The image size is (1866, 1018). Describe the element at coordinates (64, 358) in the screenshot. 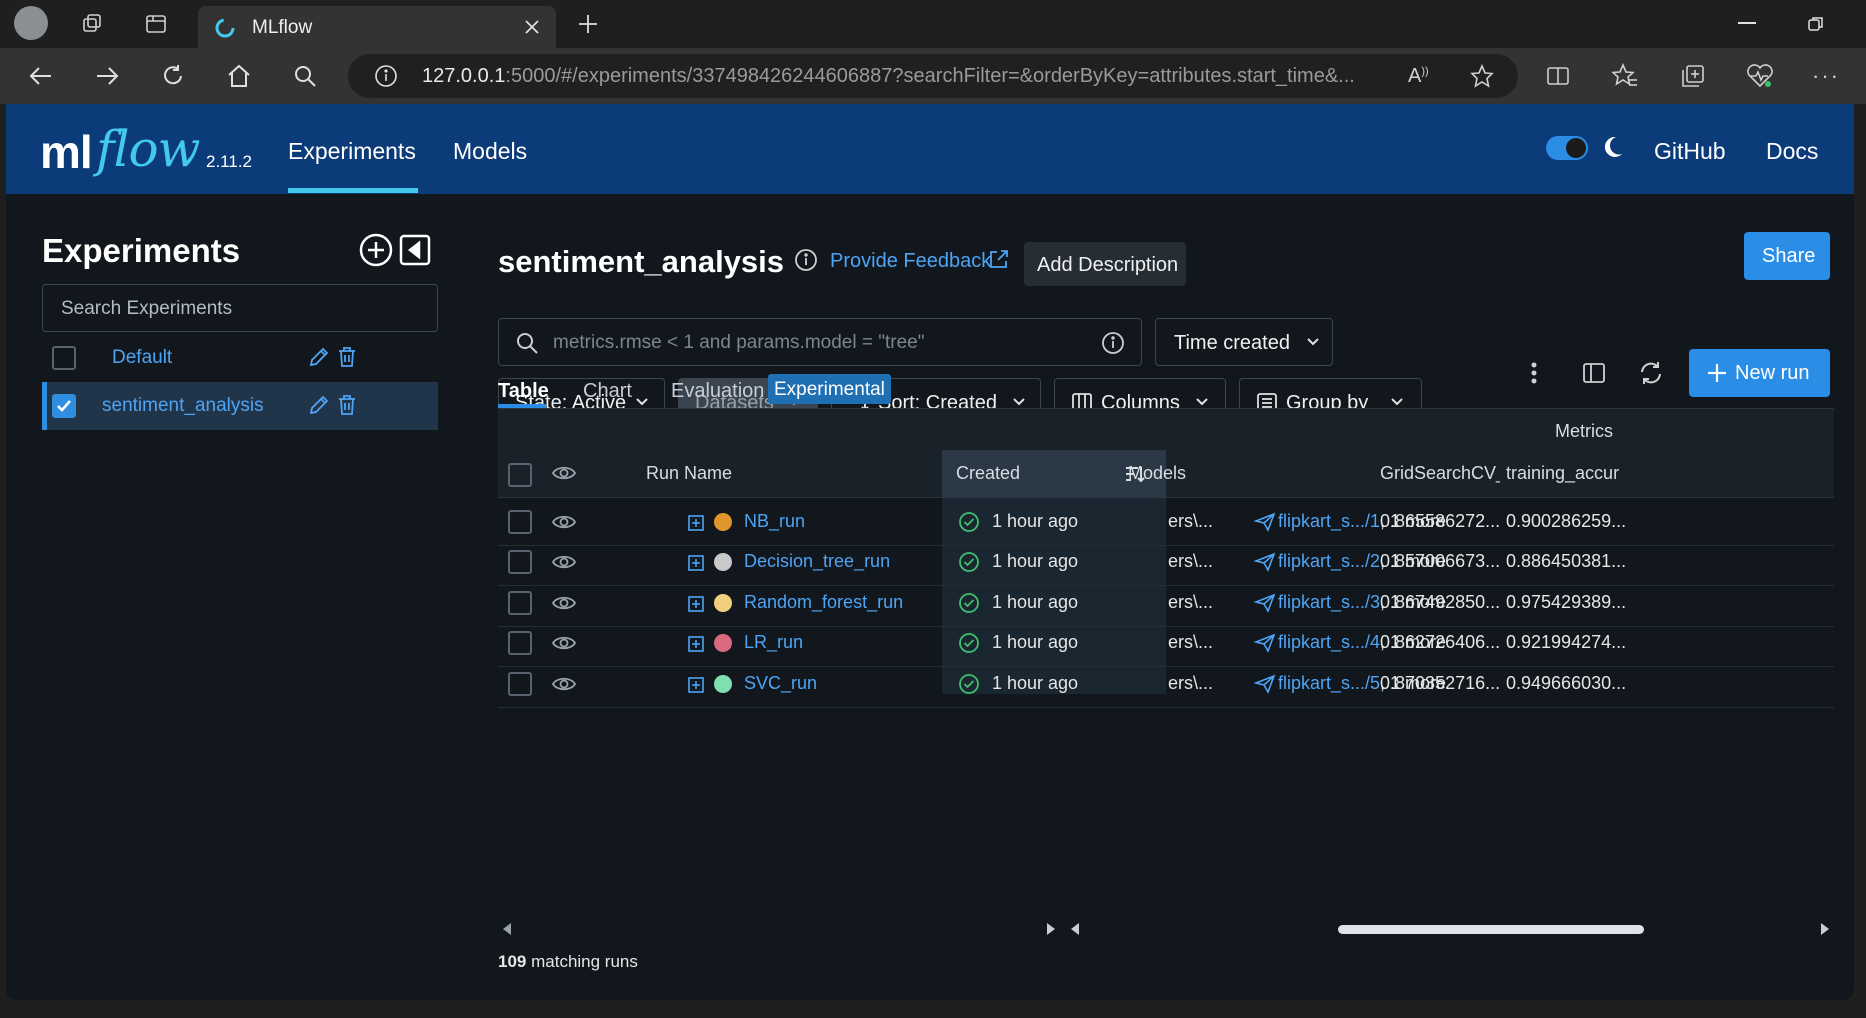

I see `experiment-checkbox` at that location.